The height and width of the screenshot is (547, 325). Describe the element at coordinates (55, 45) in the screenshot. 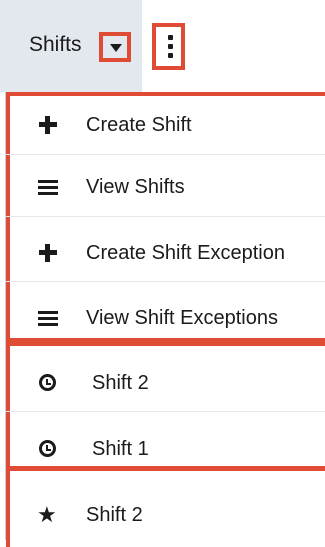

I see `module-tab-label: Shifts` at that location.